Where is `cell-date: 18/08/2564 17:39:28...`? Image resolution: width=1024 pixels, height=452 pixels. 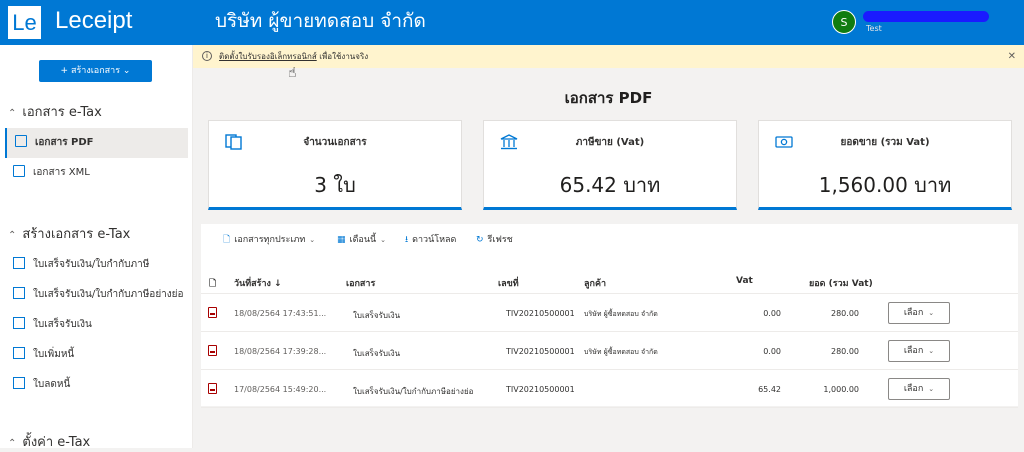
cell-date: 18/08/2564 17:39:28... is located at coordinates (280, 351).